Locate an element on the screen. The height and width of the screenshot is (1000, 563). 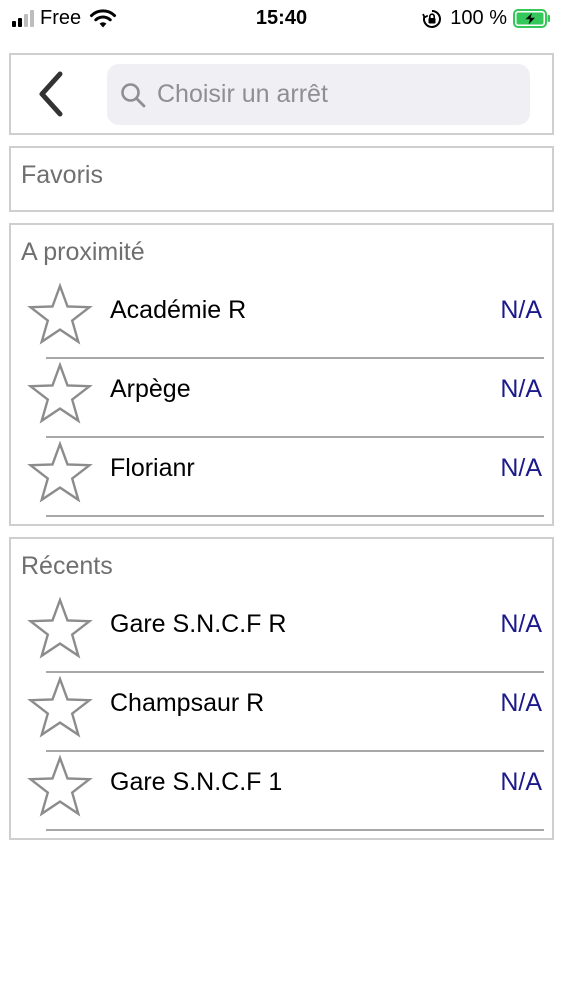
list-item: Gare S.N.C.F R N/A is located at coordinates (281, 633).